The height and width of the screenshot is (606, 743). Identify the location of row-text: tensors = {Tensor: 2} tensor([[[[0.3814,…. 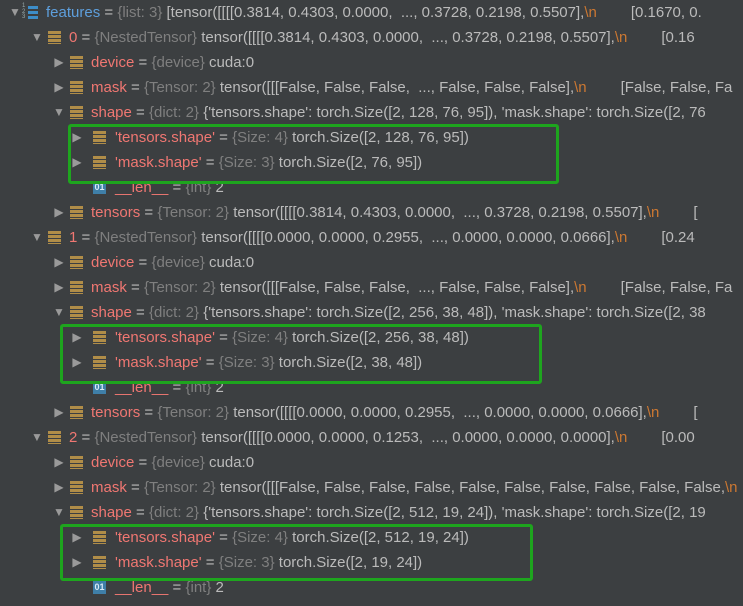
(394, 212).